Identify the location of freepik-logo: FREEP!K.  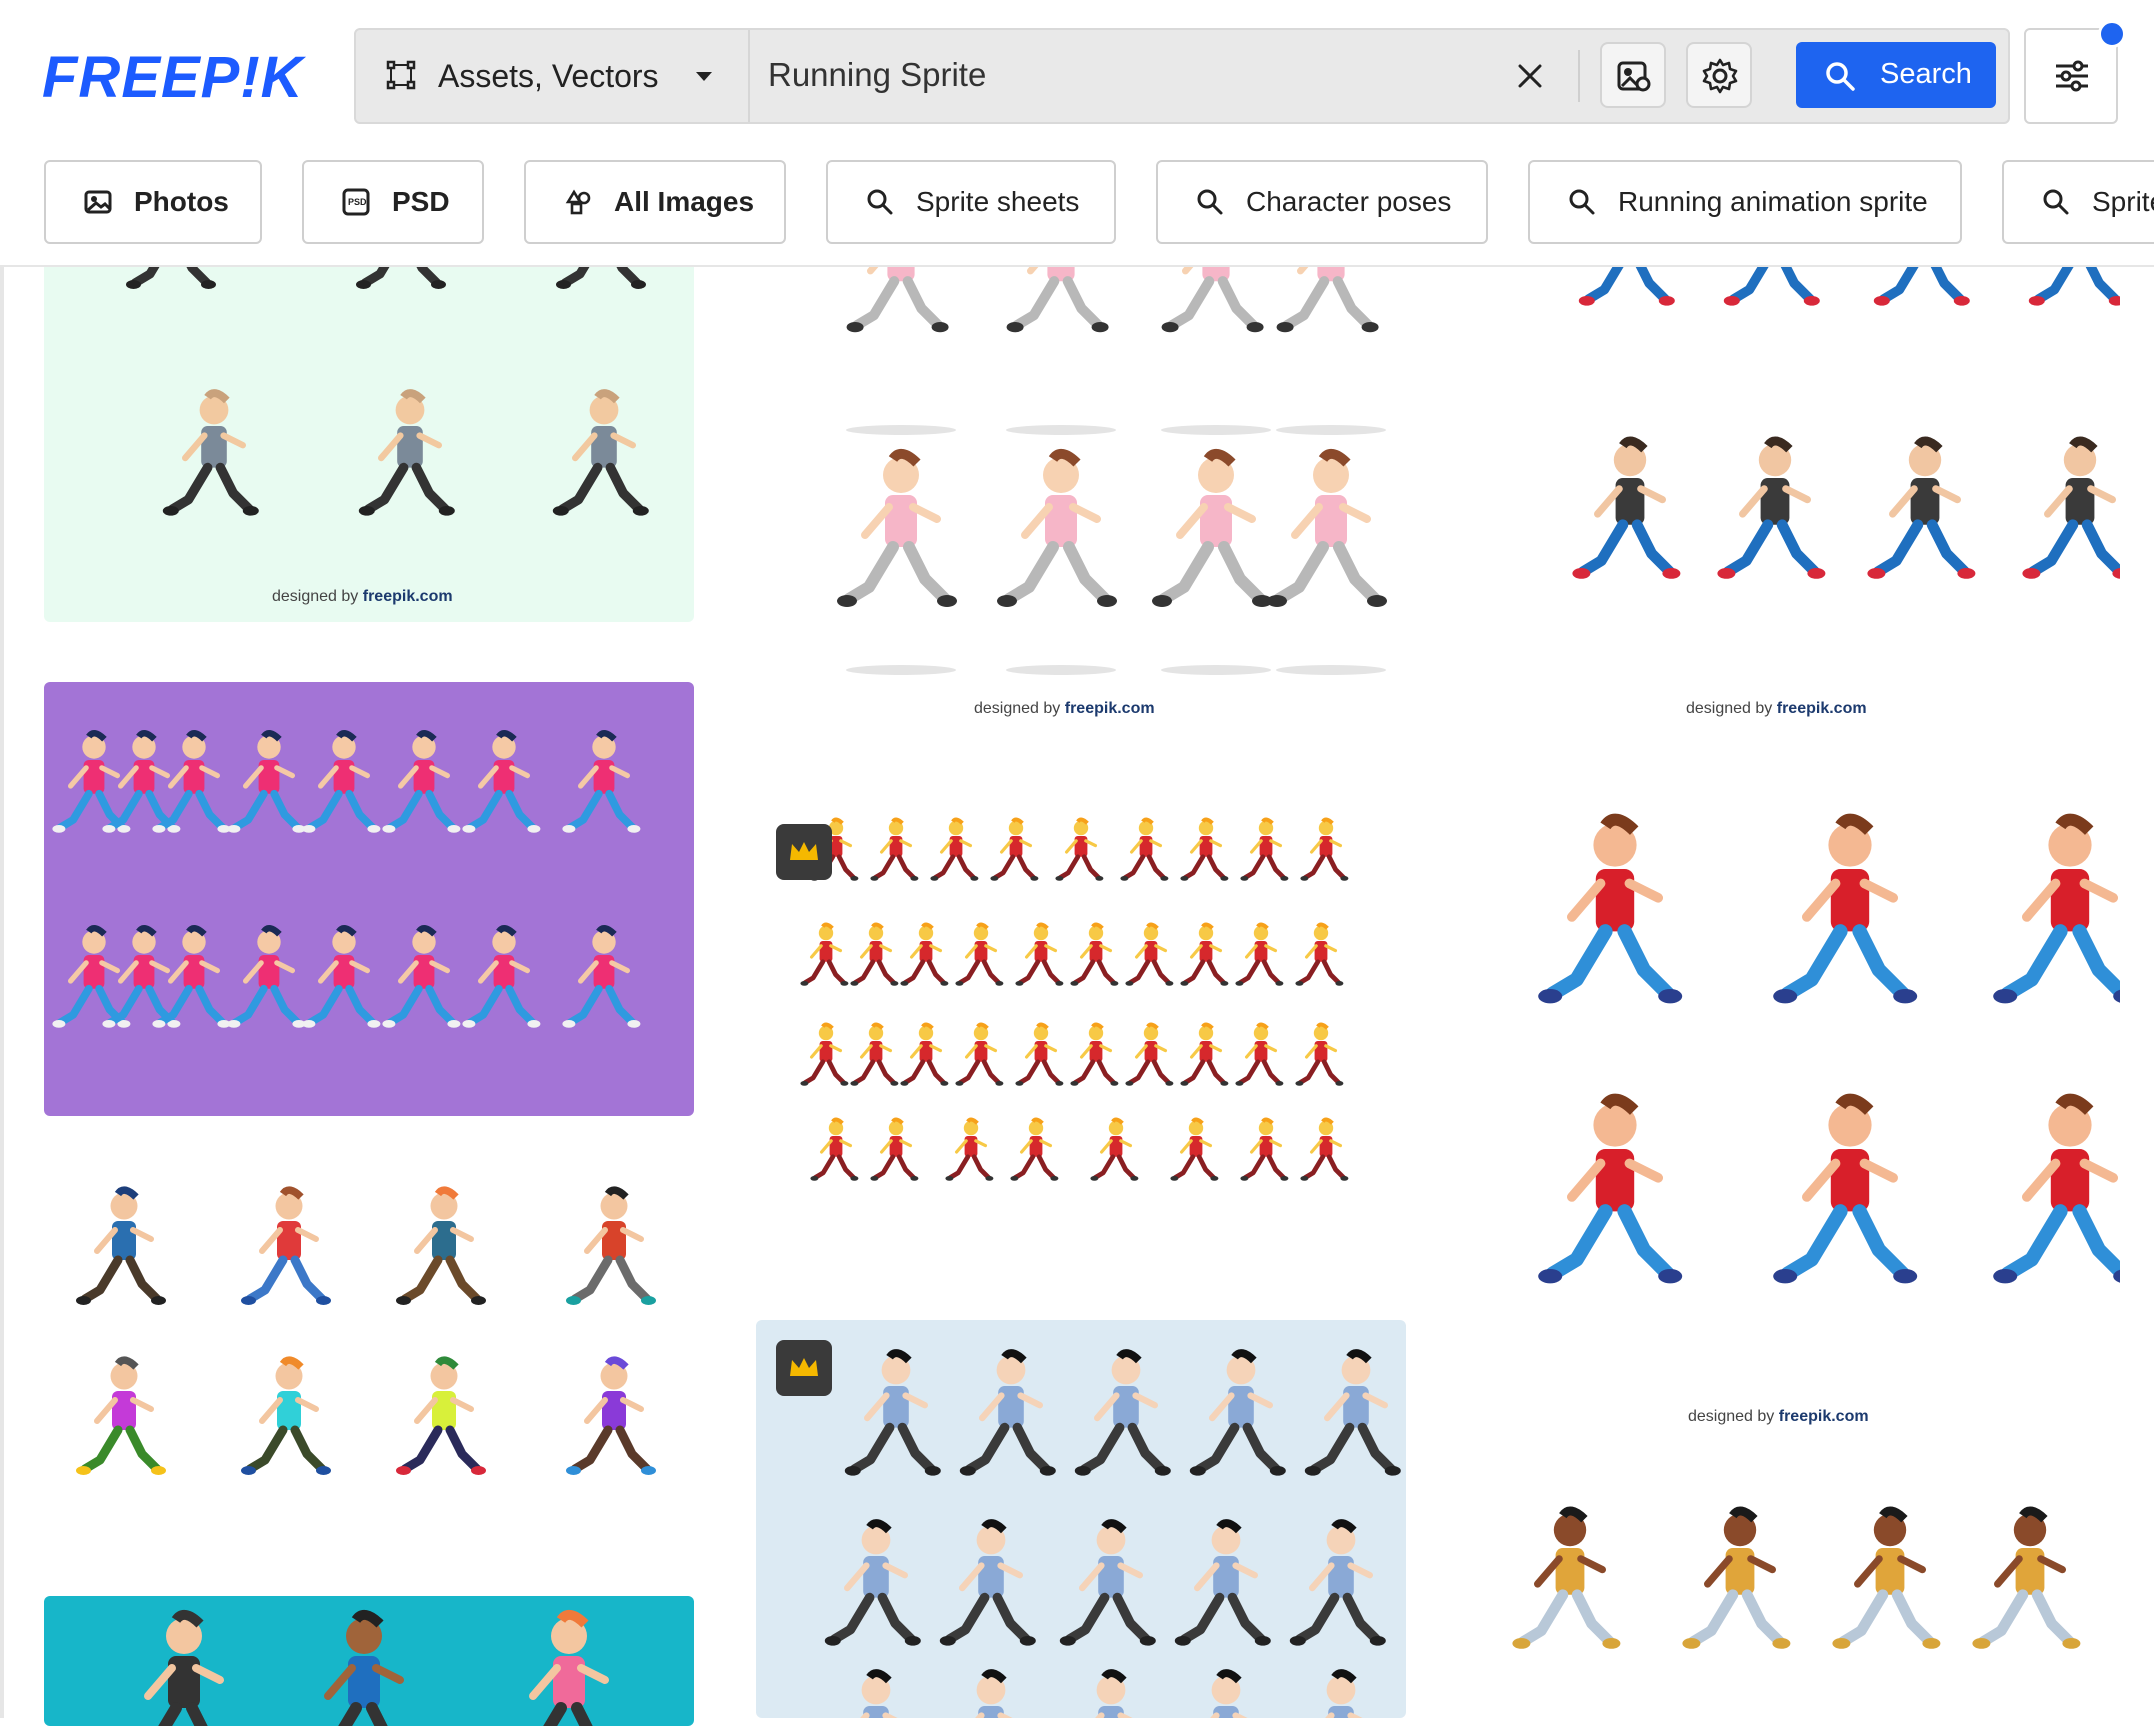
(173, 78).